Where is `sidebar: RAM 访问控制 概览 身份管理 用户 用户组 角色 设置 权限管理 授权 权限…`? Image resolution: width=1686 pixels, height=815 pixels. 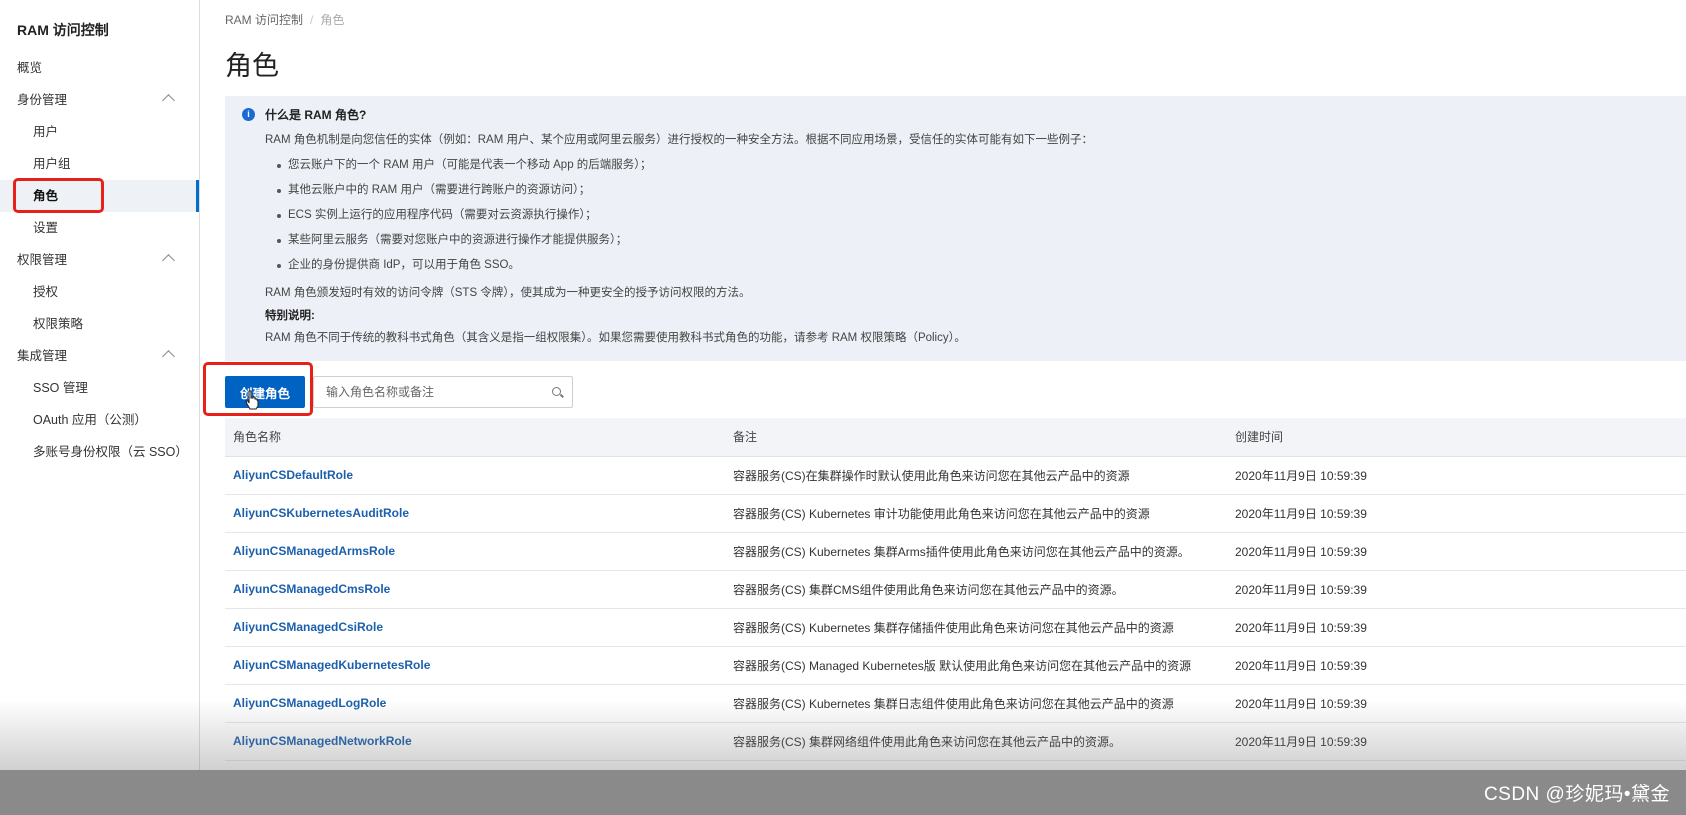
sidebar: RAM 访问控制 概览 身份管理 用户 用户组 角色 设置 权限管理 授权 权限… is located at coordinates (100, 385).